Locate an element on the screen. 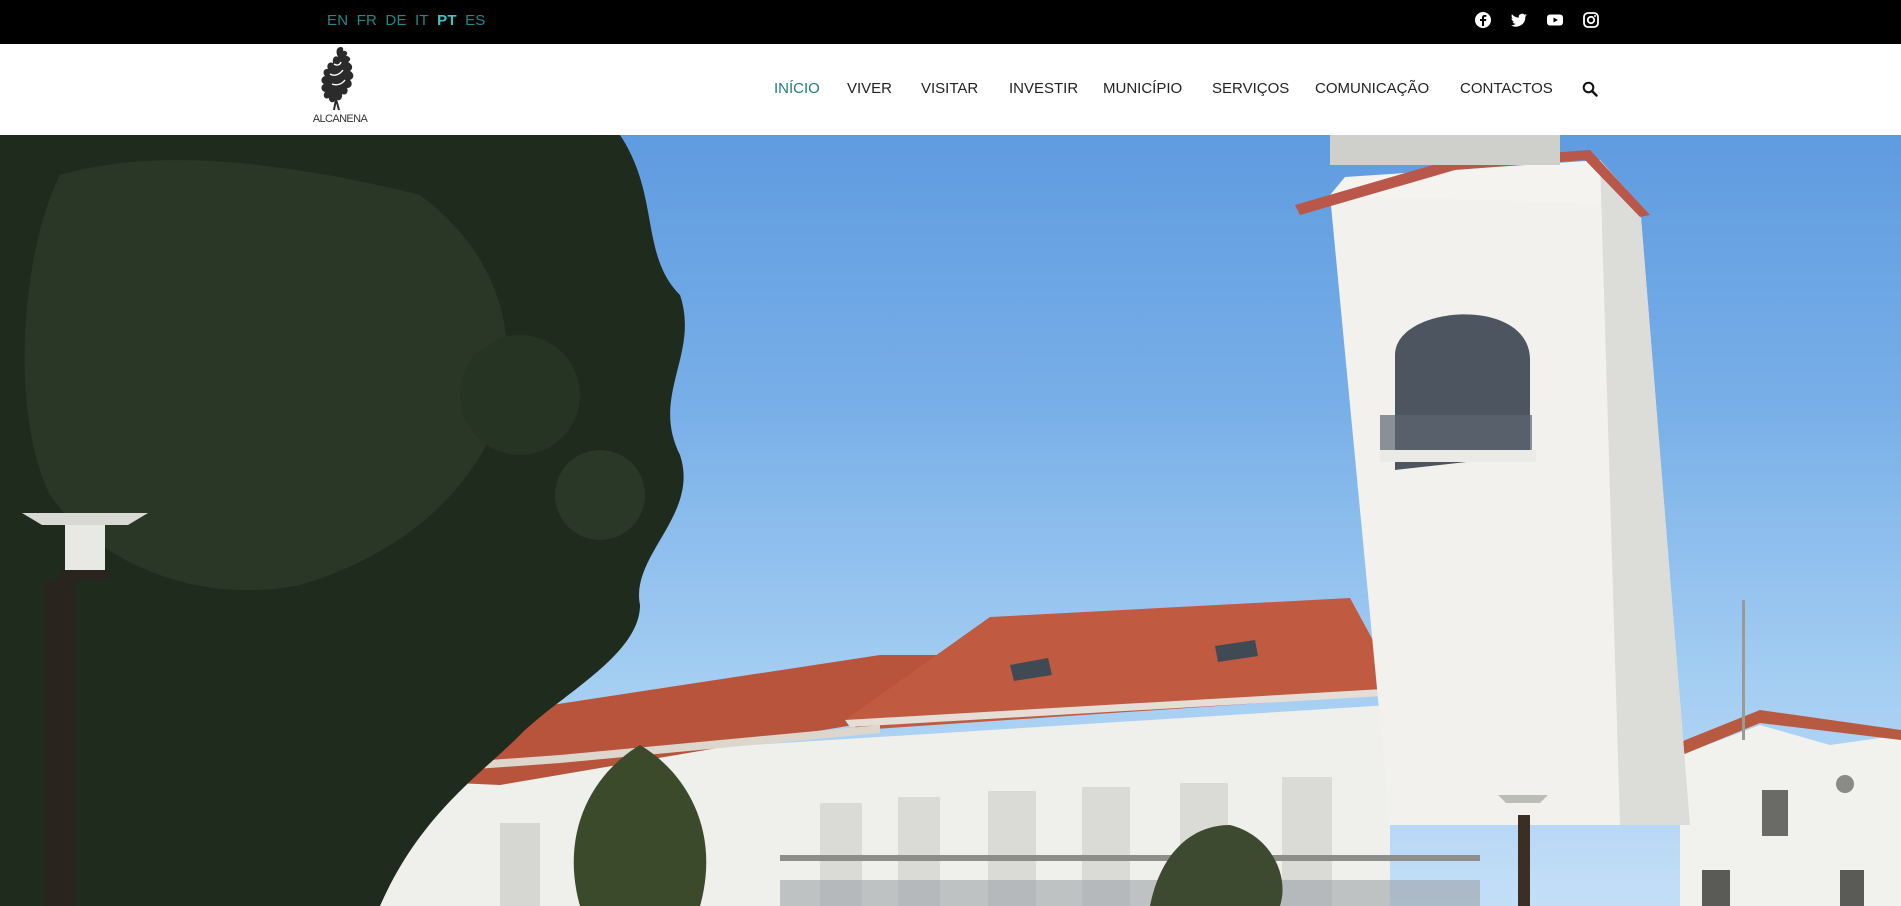 This screenshot has height=906, width=1901. social-links is located at coordinates (1537, 20).